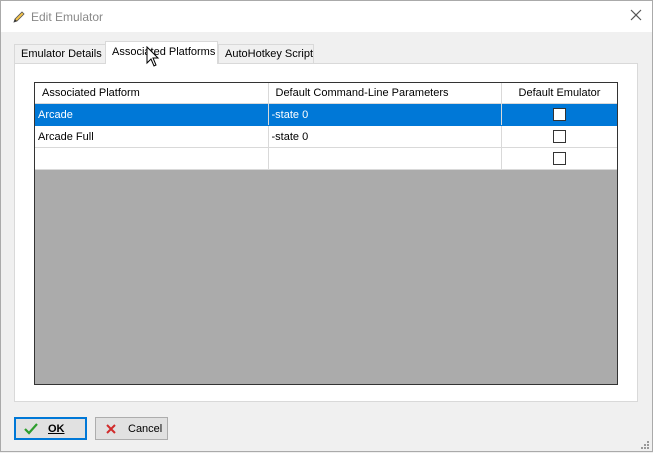 The height and width of the screenshot is (453, 653). Describe the element at coordinates (31, 429) in the screenshot. I see `checkmark-icon` at that location.